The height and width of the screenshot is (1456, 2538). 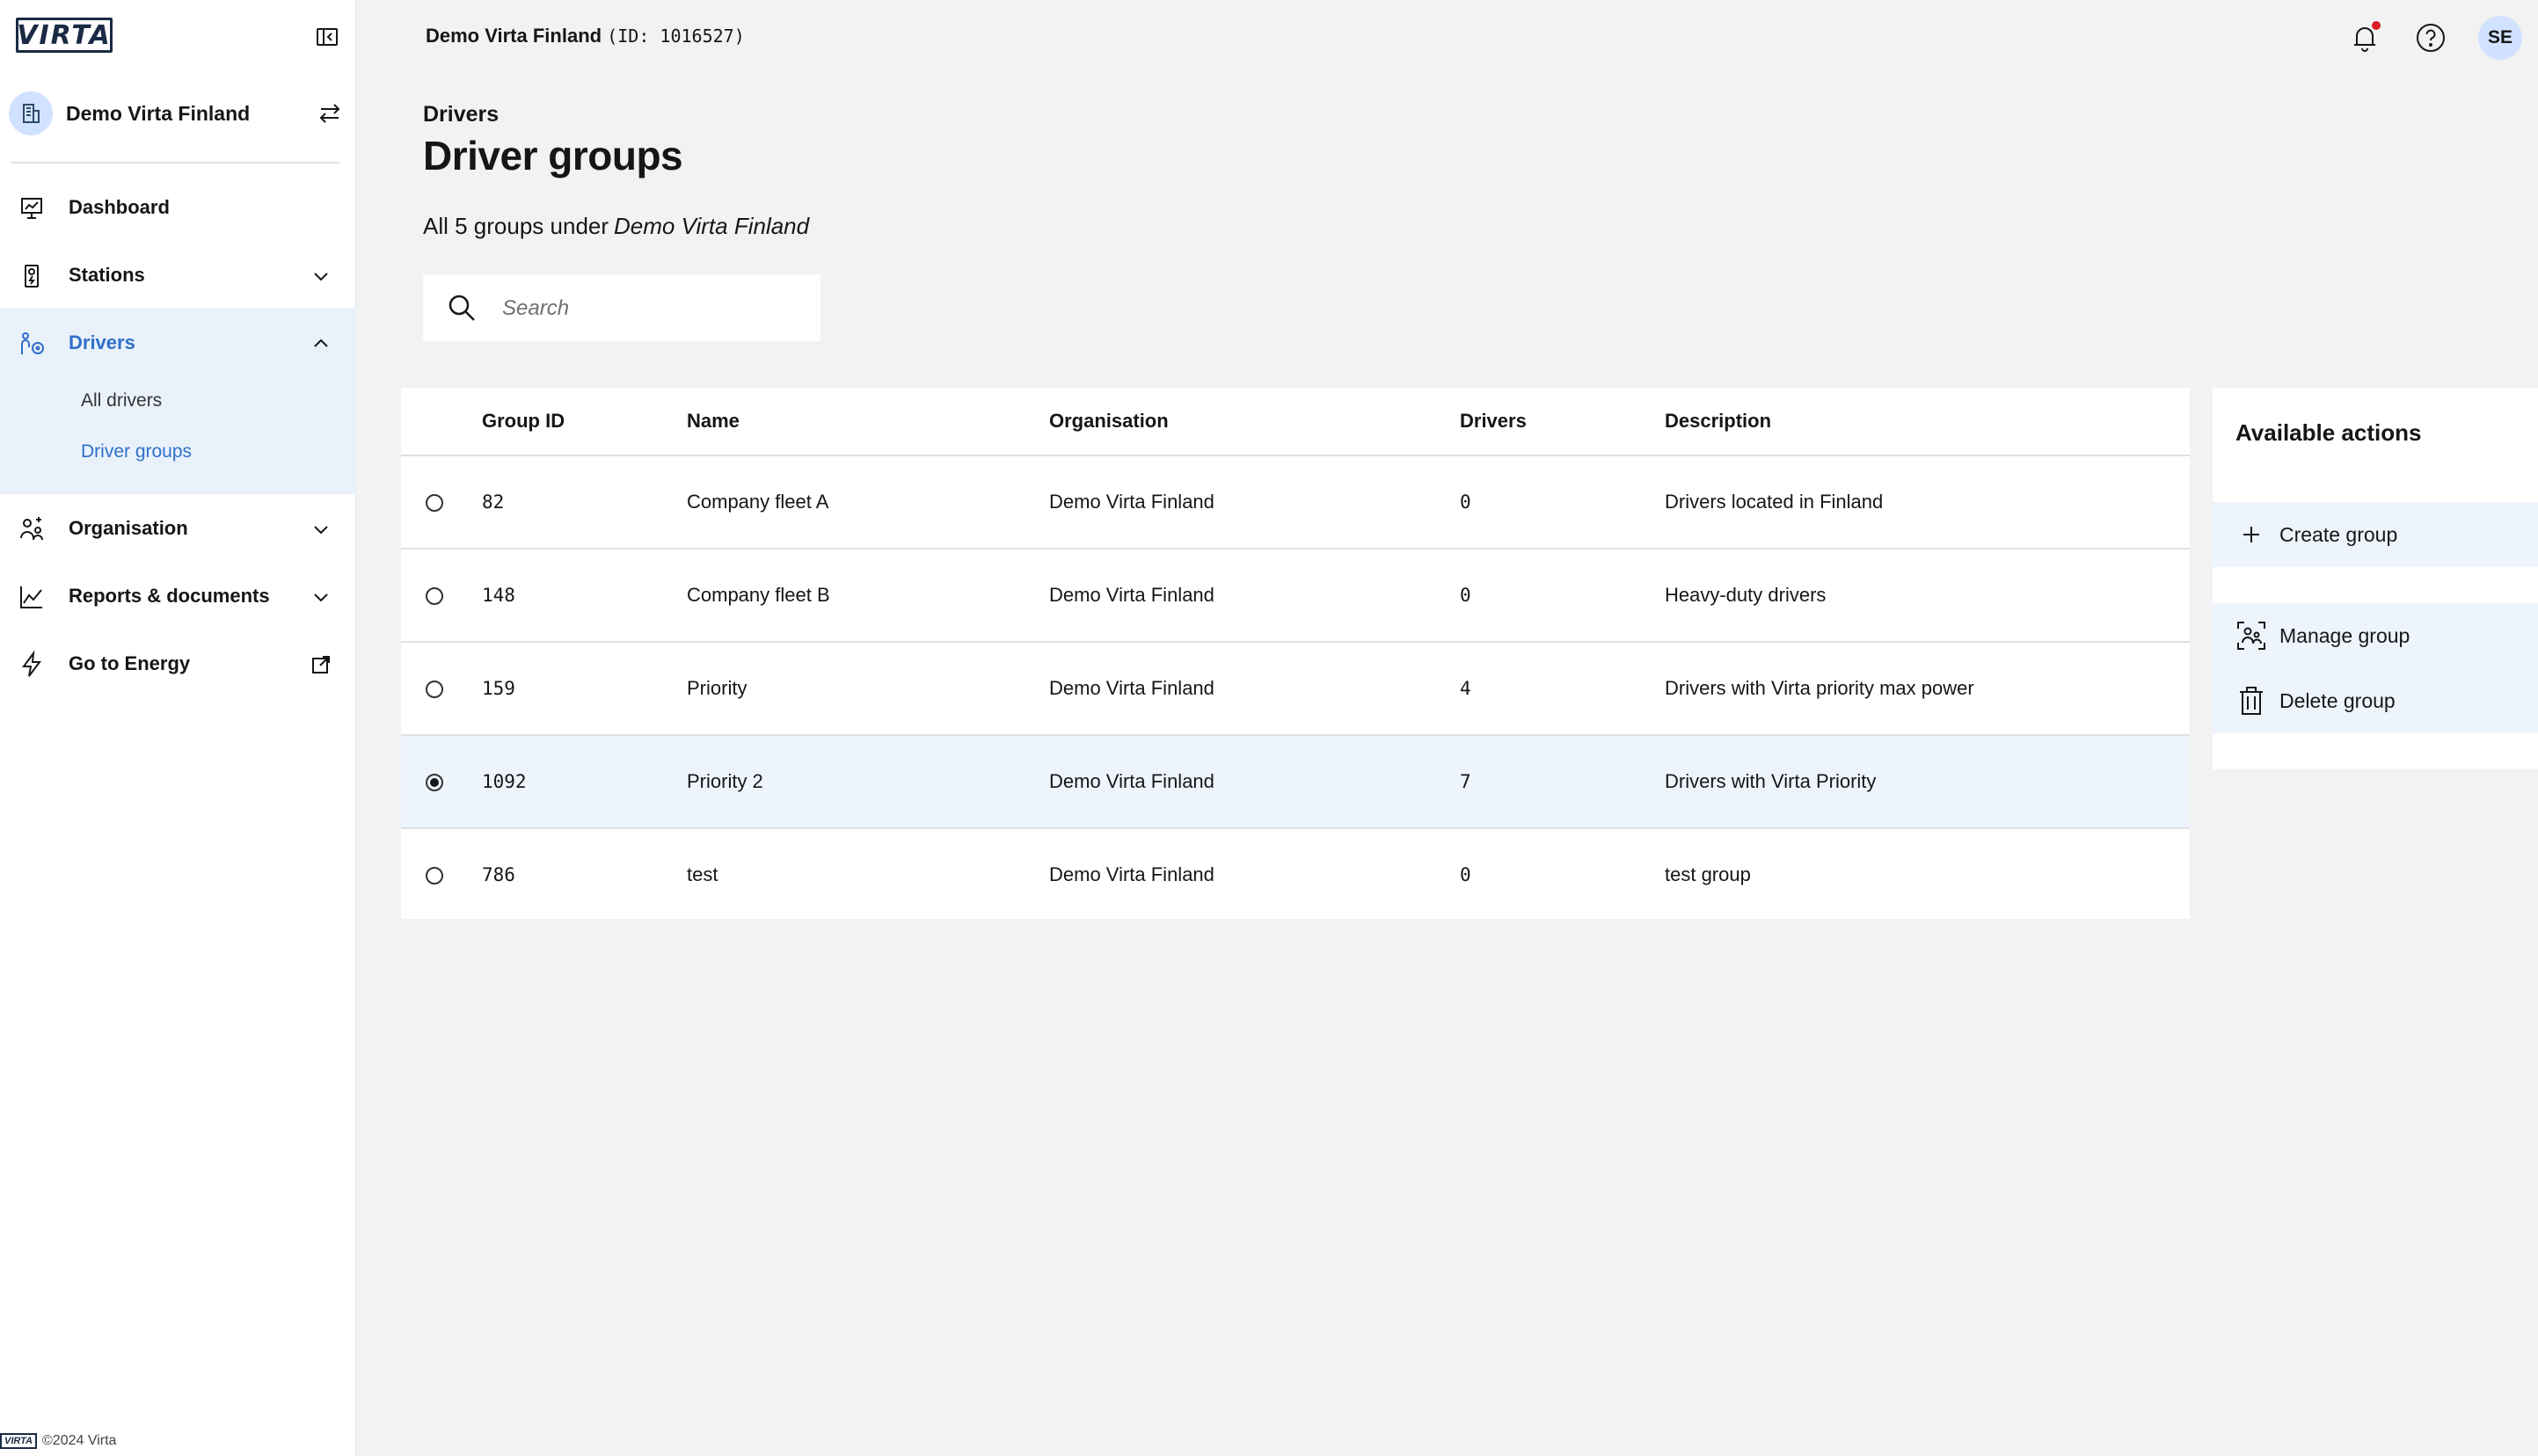 What do you see at coordinates (584, 596) in the screenshot?
I see `cell-group-id: 148` at bounding box center [584, 596].